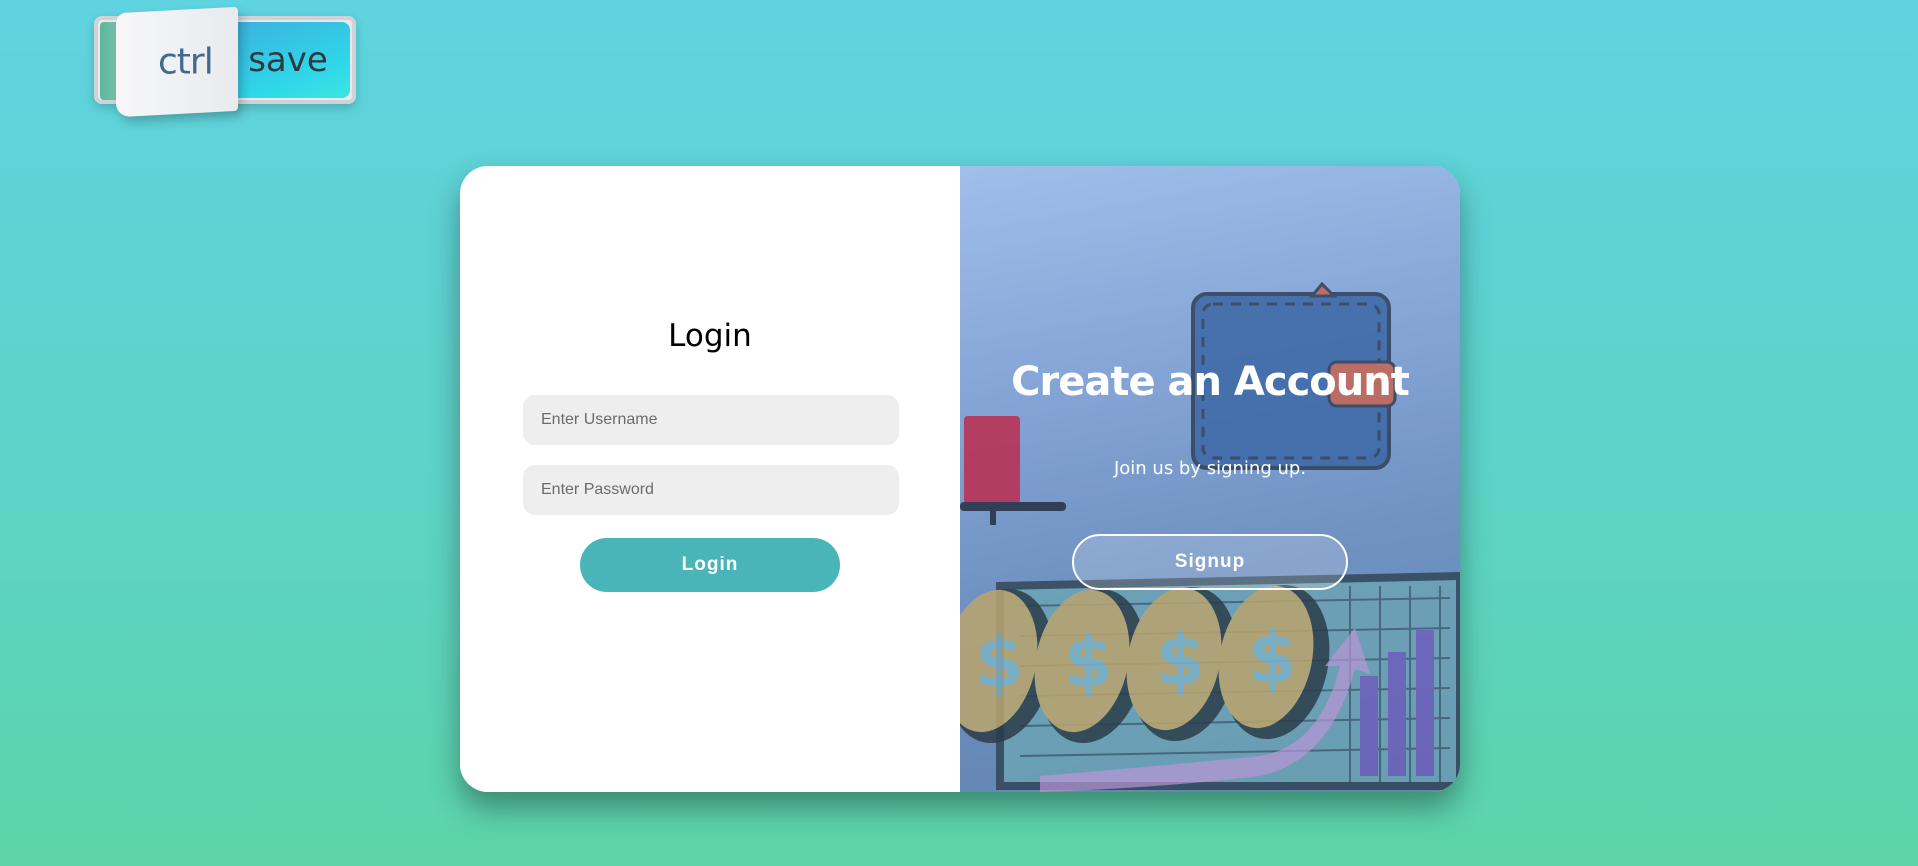  I want to click on logo-save-text: save, so click(288, 60).